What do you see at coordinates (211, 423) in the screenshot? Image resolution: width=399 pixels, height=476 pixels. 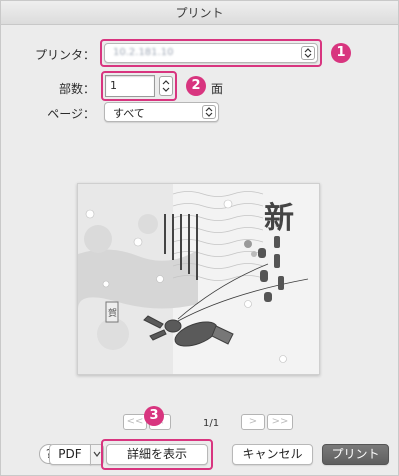 I see `page-indicator: 1/1` at bounding box center [211, 423].